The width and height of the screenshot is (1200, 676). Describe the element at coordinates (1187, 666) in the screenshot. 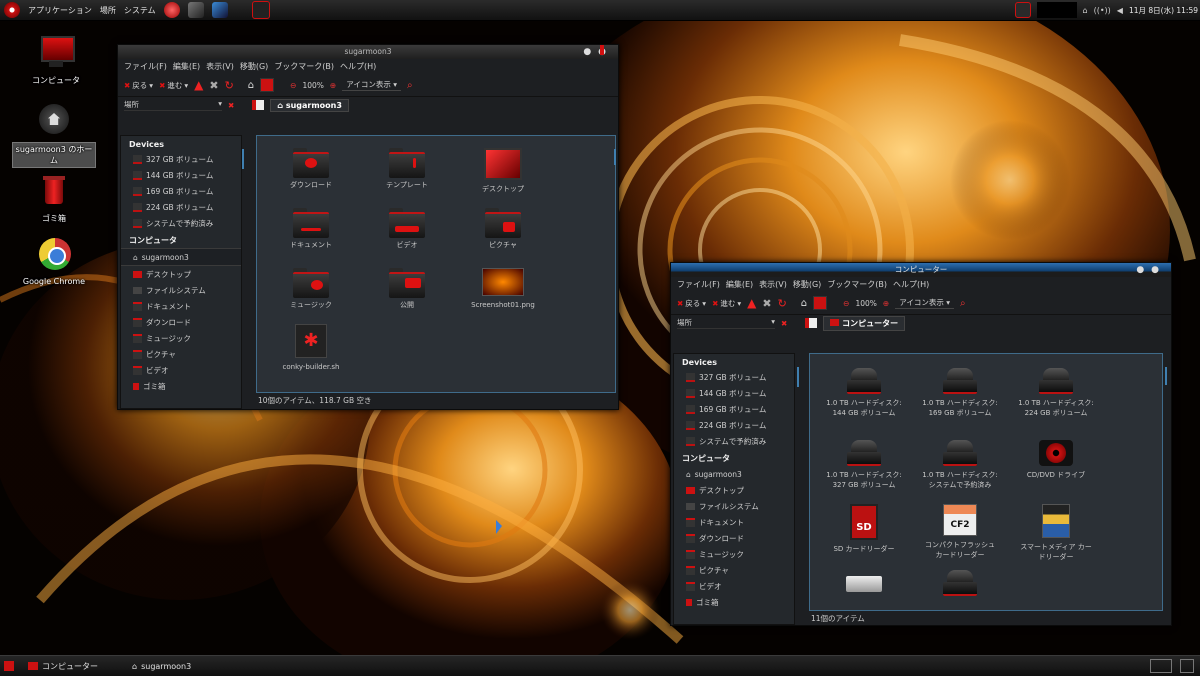

I see `trash-applet-icon` at that location.